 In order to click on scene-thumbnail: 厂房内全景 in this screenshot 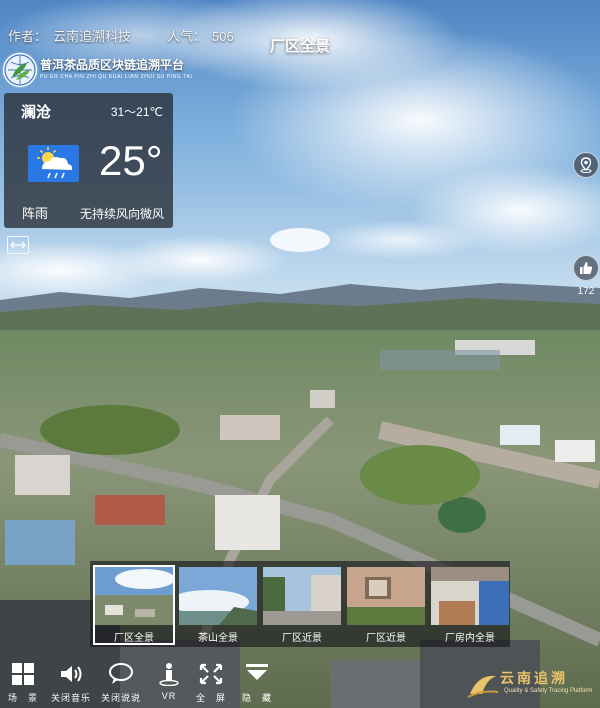, I will do `click(470, 605)`.